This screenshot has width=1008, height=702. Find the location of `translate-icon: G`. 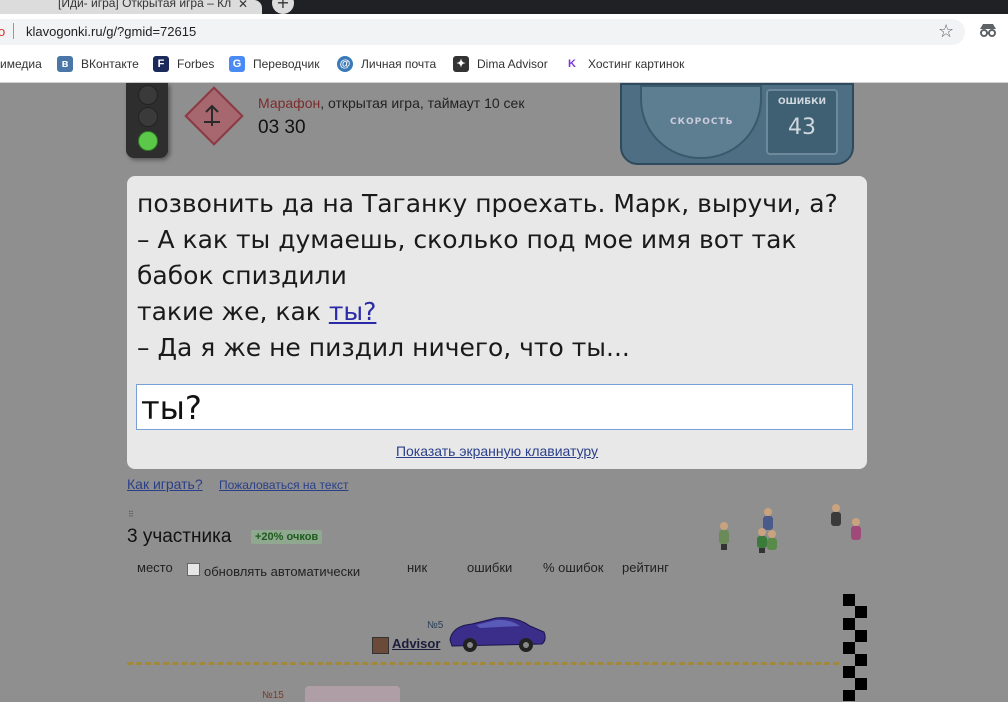

translate-icon: G is located at coordinates (237, 64).